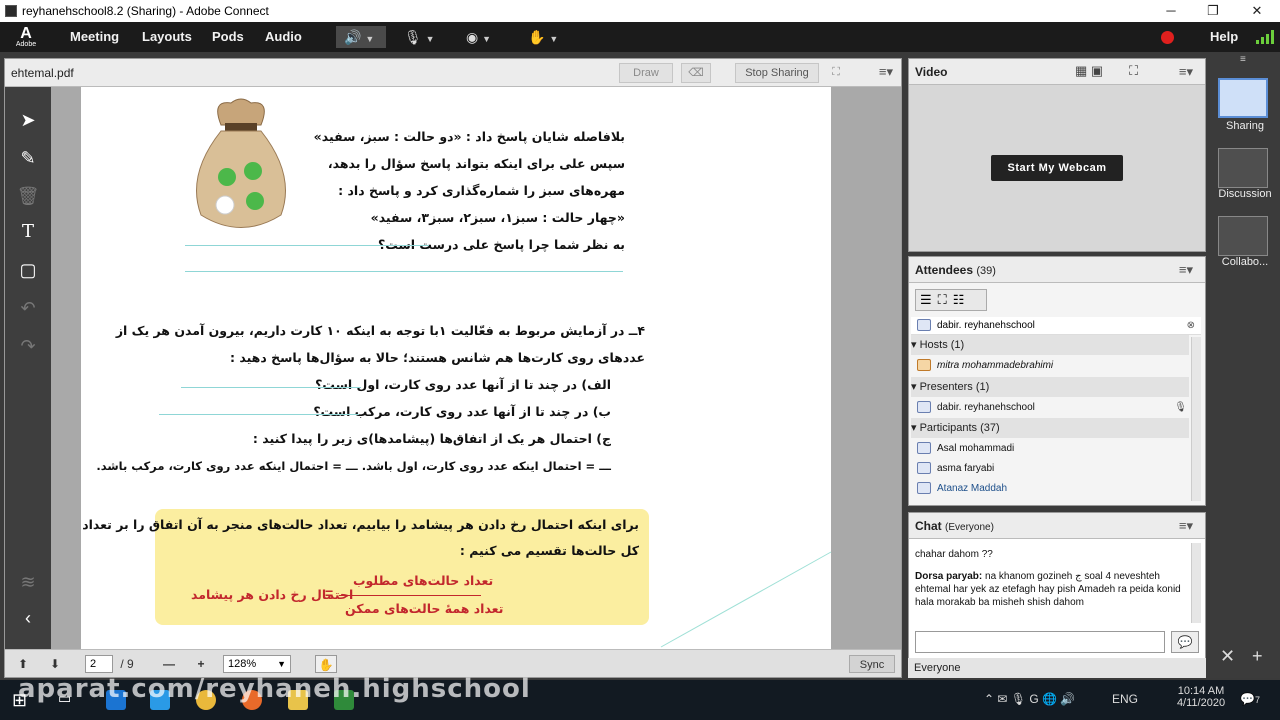 Image resolution: width=1280 pixels, height=720 pixels. I want to click on layout-discussion, so click(1243, 168).